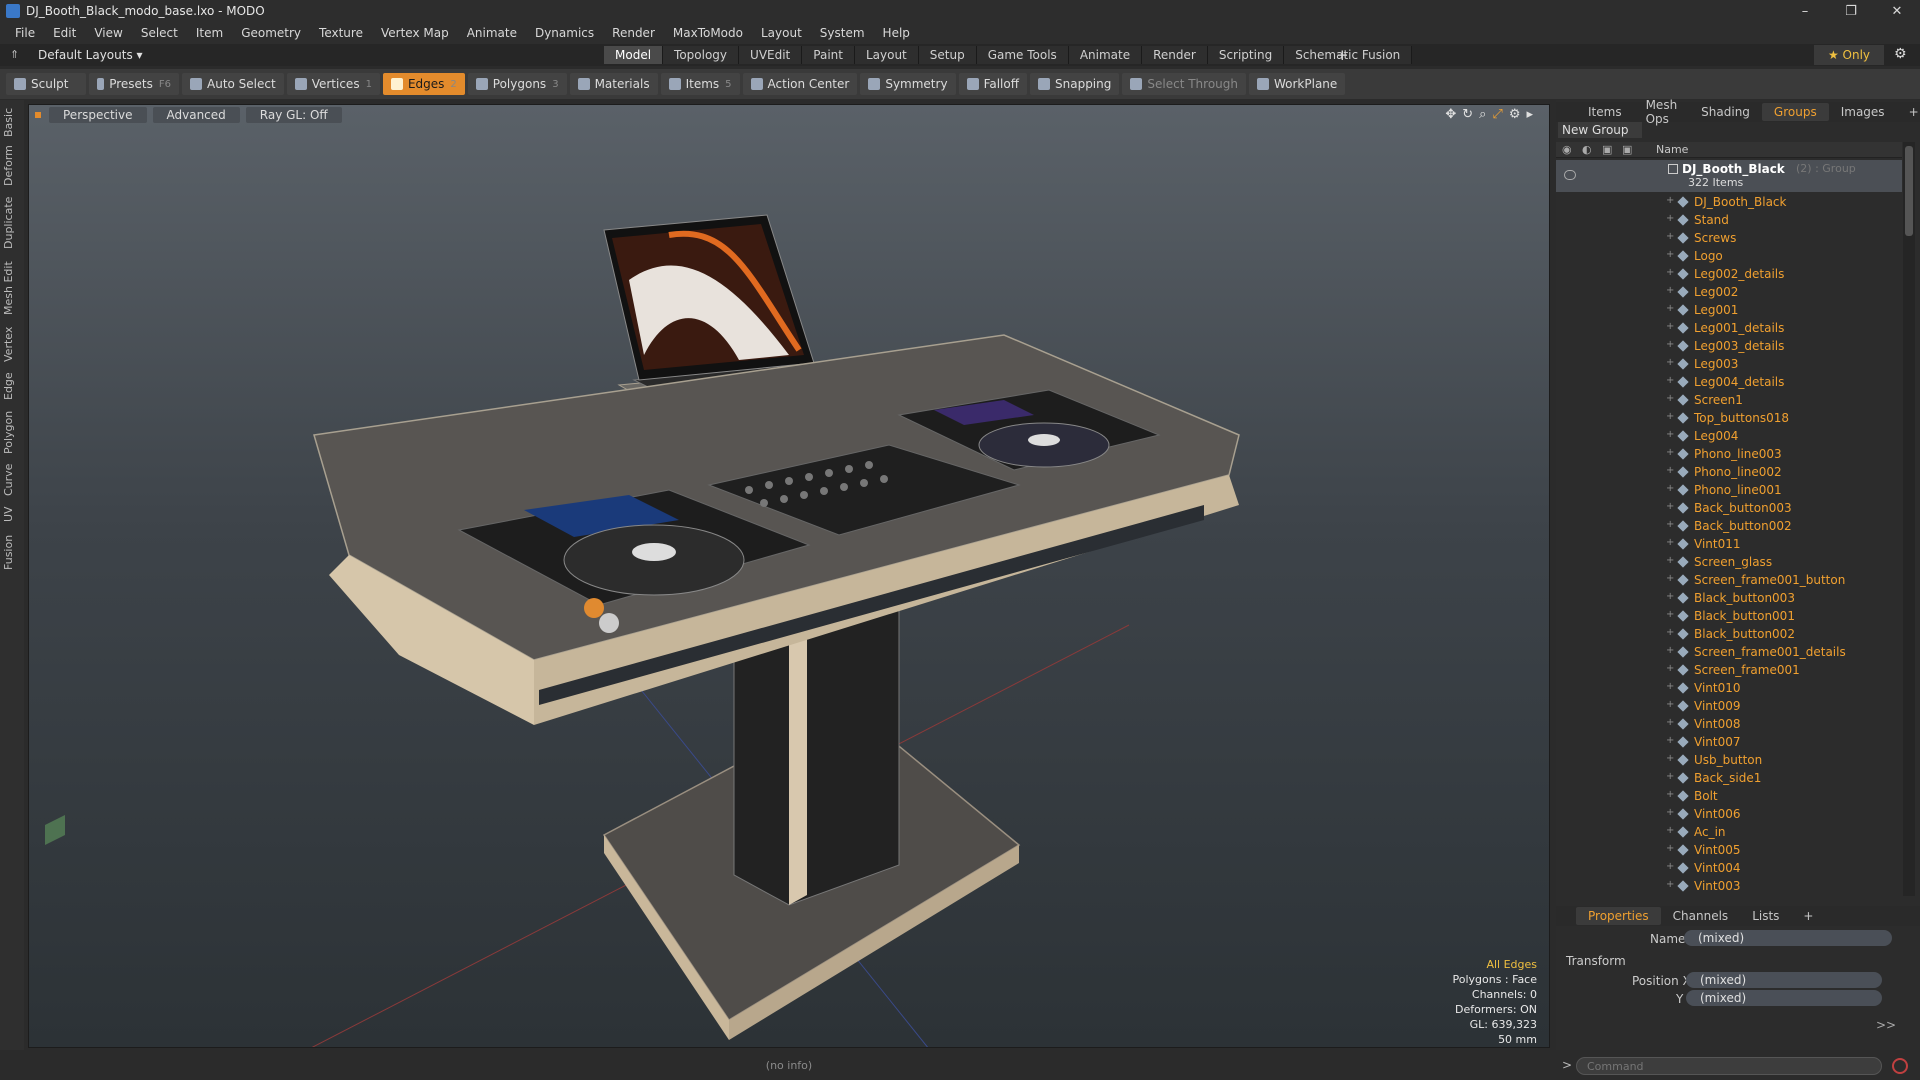  What do you see at coordinates (1795, 112) in the screenshot?
I see `tab-groups: Groups` at bounding box center [1795, 112].